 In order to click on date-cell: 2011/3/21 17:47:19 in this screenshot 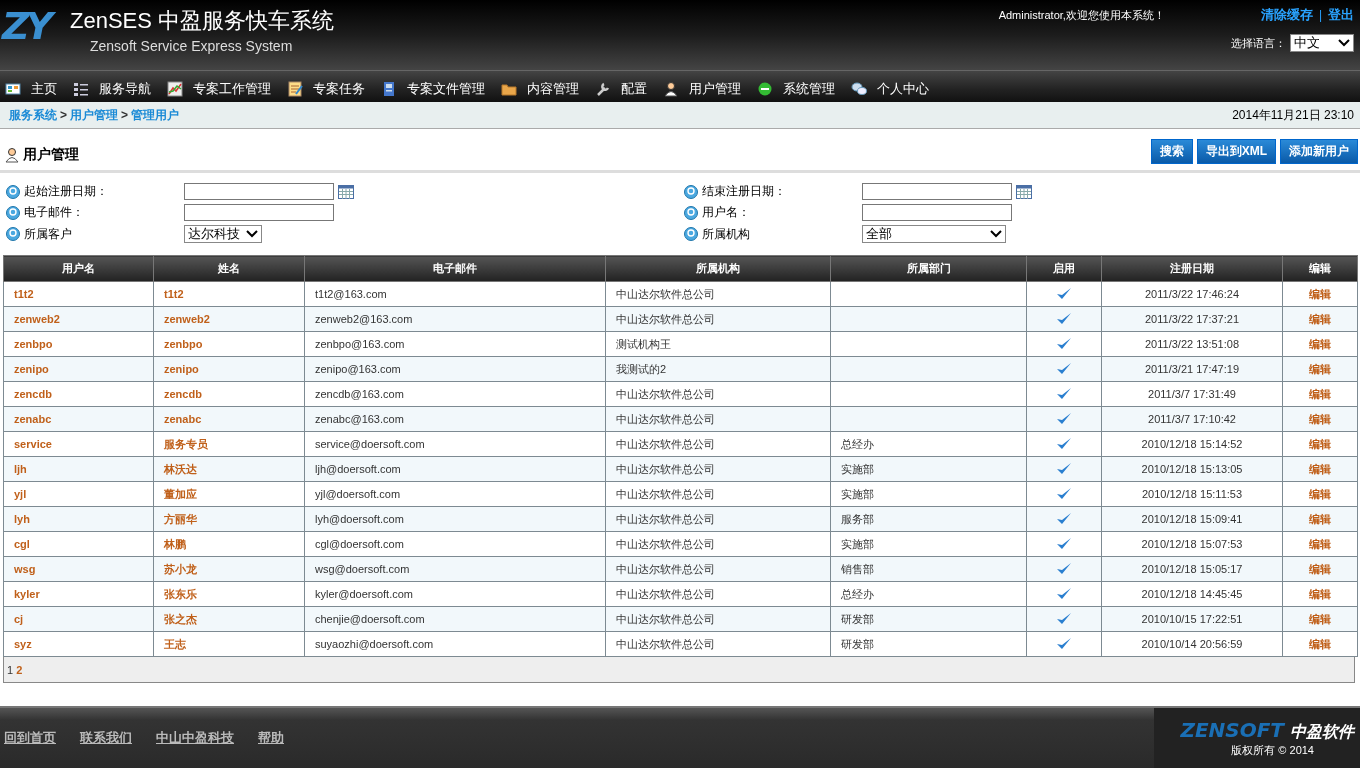, I will do `click(1192, 369)`.